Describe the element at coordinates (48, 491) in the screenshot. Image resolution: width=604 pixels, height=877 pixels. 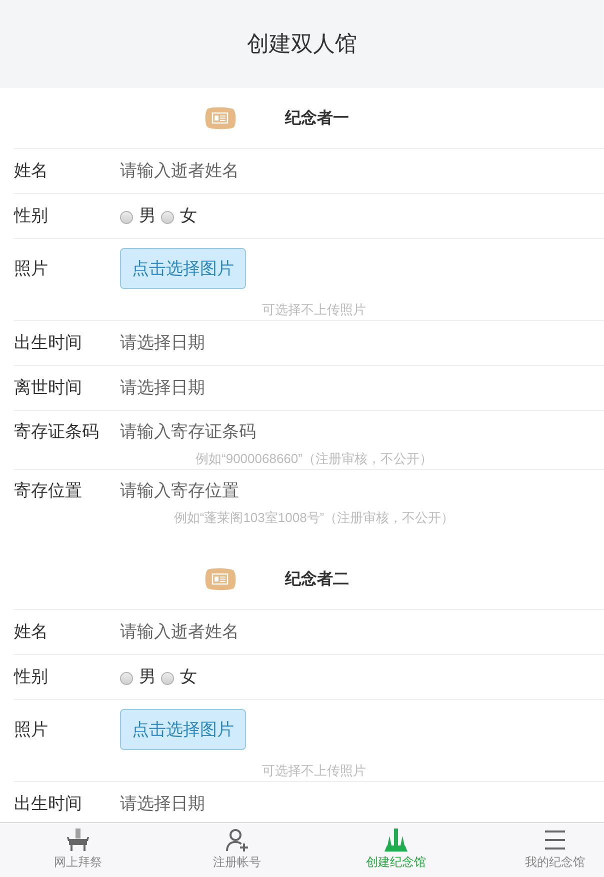
I see `field-label: 寄存位置` at that location.